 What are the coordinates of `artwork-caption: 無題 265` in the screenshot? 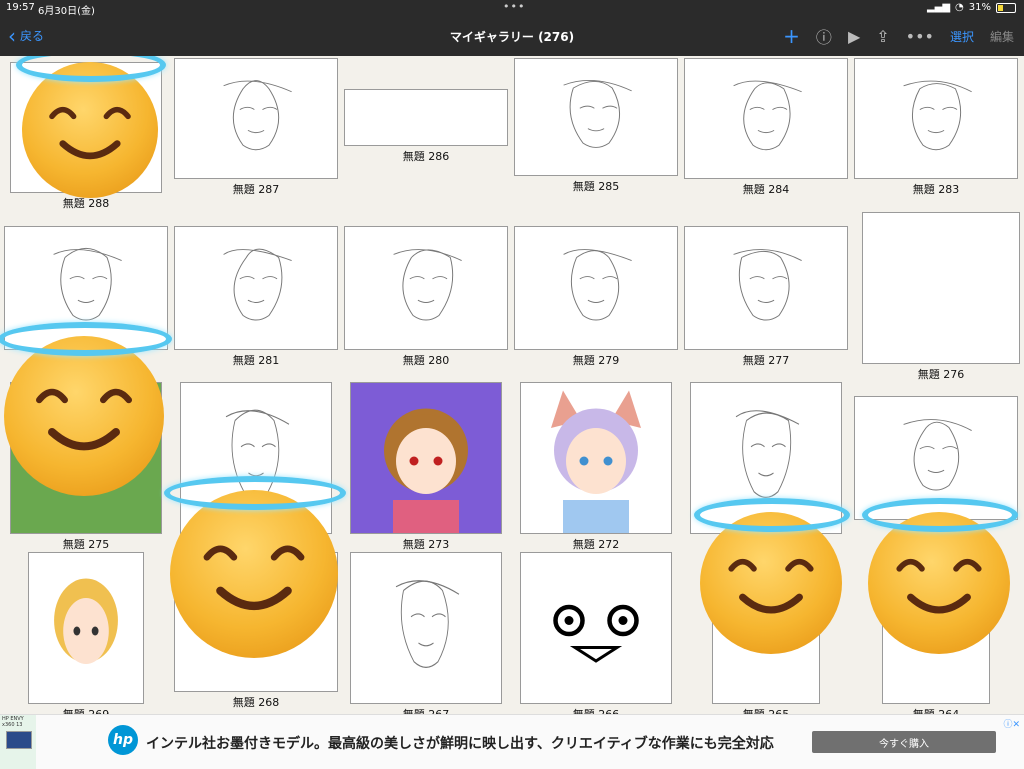 It's located at (766, 710).